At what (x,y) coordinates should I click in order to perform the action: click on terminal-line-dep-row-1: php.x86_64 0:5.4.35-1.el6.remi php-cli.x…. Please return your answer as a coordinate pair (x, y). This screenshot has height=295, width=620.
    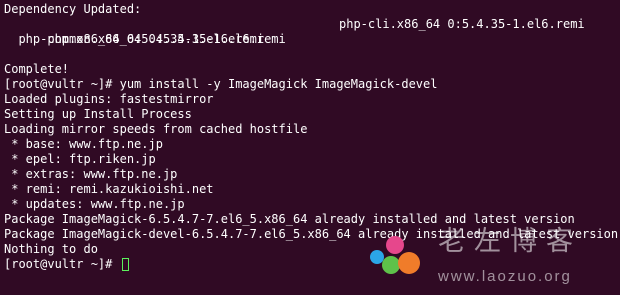
    Looking at the image, I should click on (312, 31).